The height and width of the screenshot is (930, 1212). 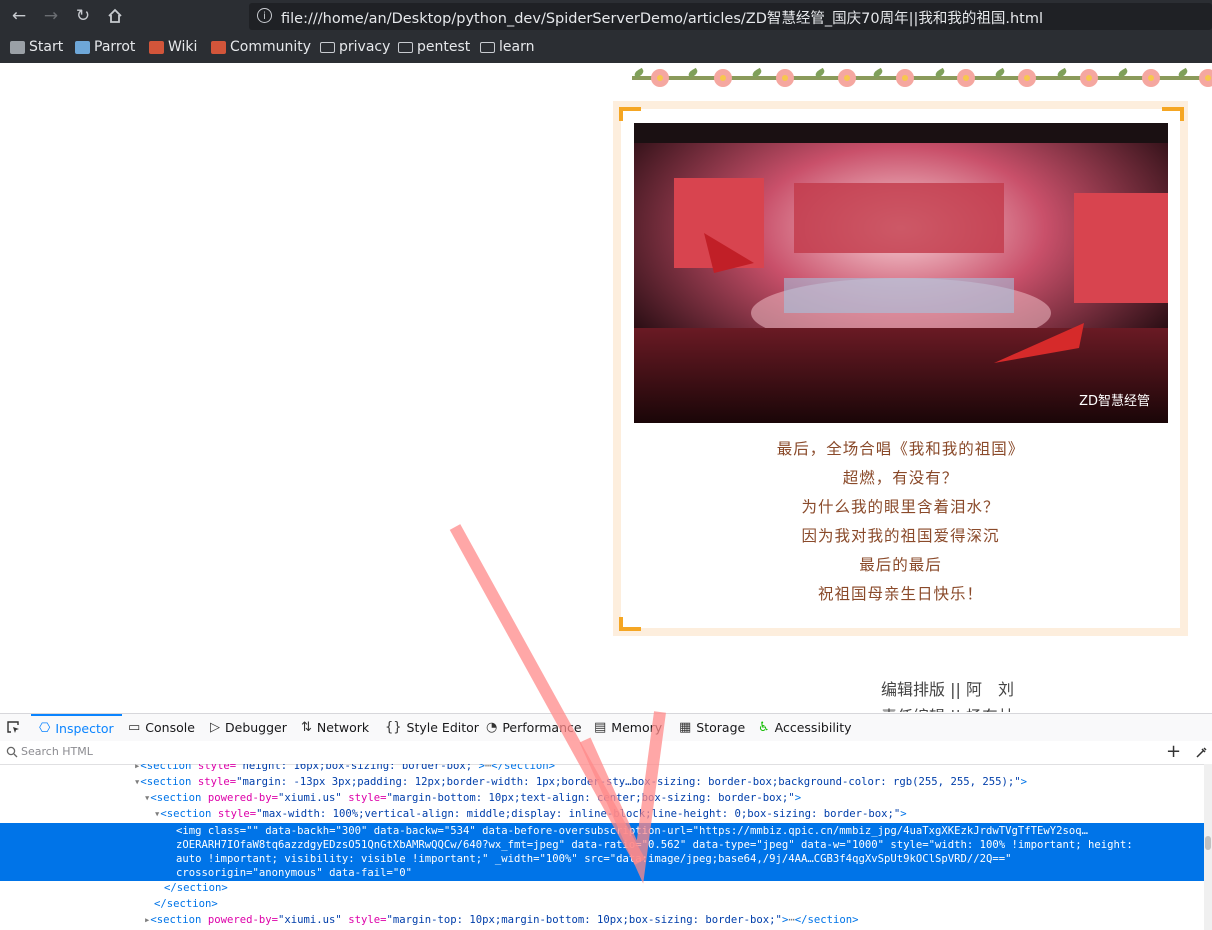 I want to click on home-icon, so click(x=115, y=15).